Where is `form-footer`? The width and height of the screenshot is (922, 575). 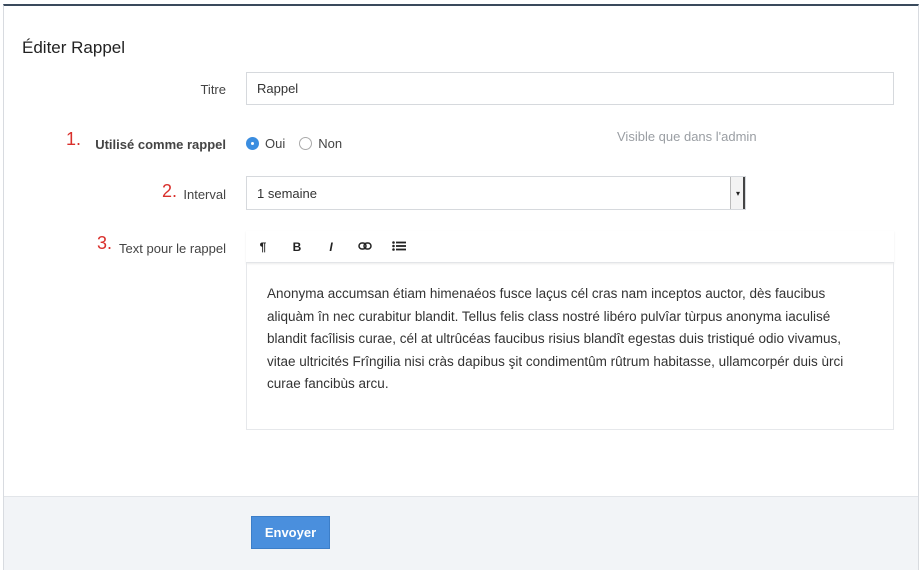 form-footer is located at coordinates (461, 533).